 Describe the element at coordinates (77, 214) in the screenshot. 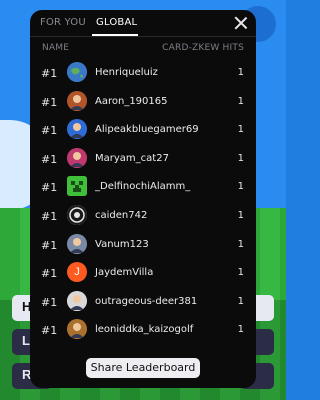

I see `pattern-icon` at that location.